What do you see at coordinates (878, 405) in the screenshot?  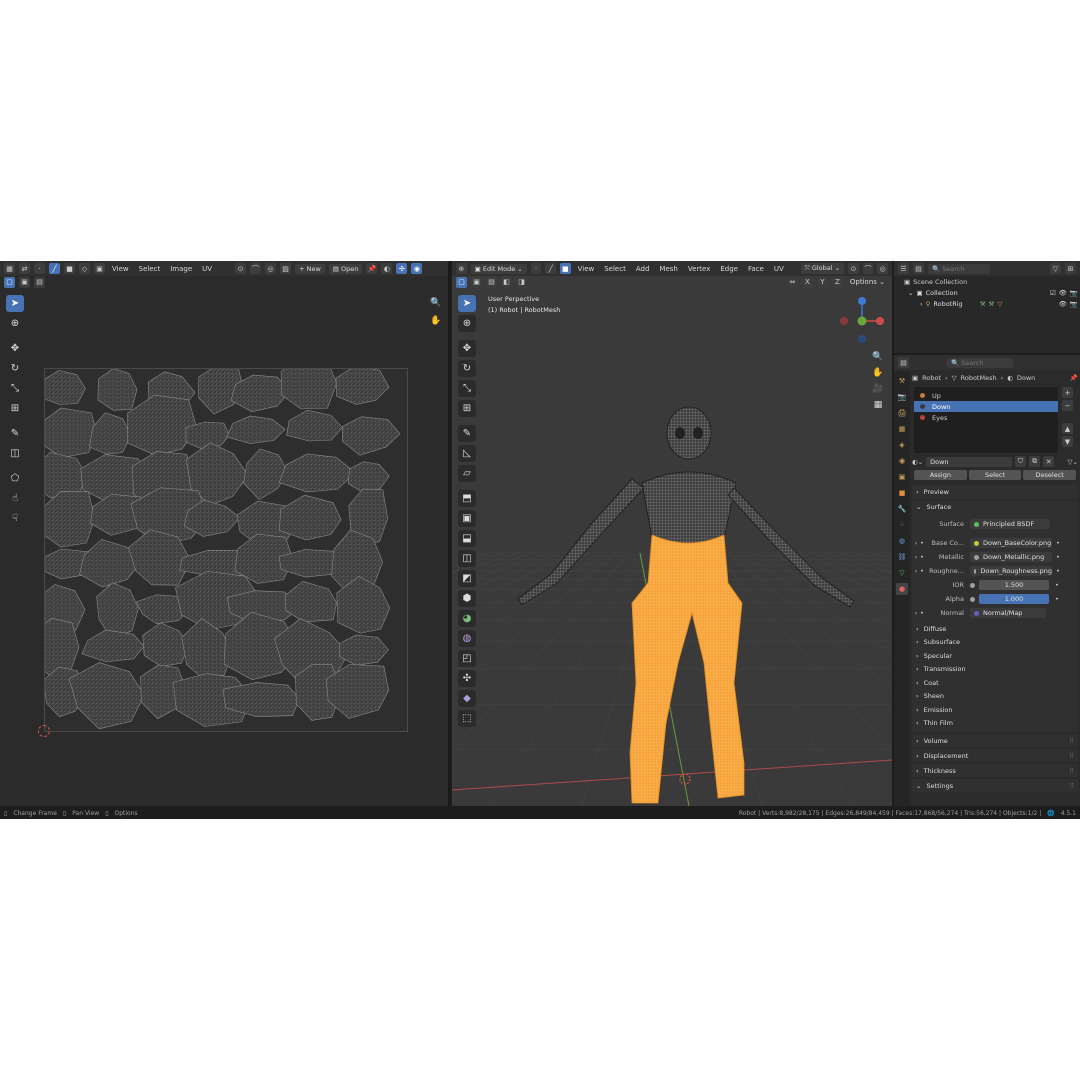 I see `ortho-toggle-icon: ▦` at bounding box center [878, 405].